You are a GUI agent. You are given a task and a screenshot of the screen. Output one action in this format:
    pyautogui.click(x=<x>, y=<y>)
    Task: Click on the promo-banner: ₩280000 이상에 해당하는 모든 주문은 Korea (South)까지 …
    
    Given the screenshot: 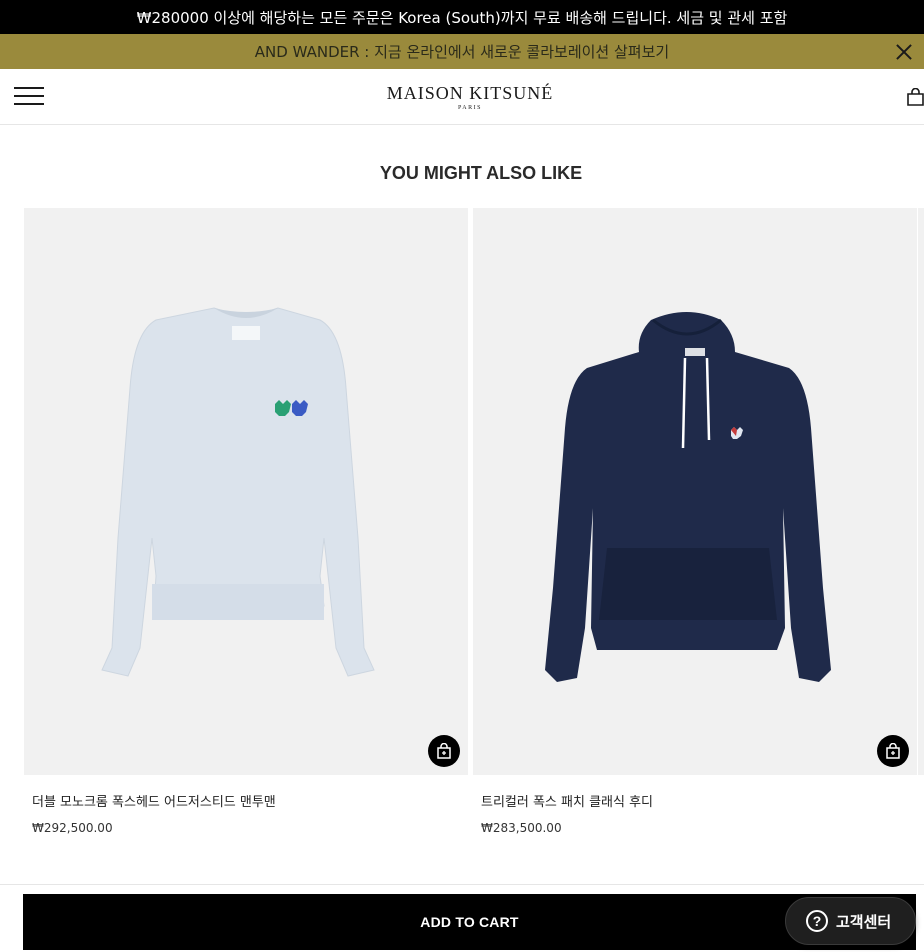 What is the action you would take?
    pyautogui.click(x=462, y=17)
    